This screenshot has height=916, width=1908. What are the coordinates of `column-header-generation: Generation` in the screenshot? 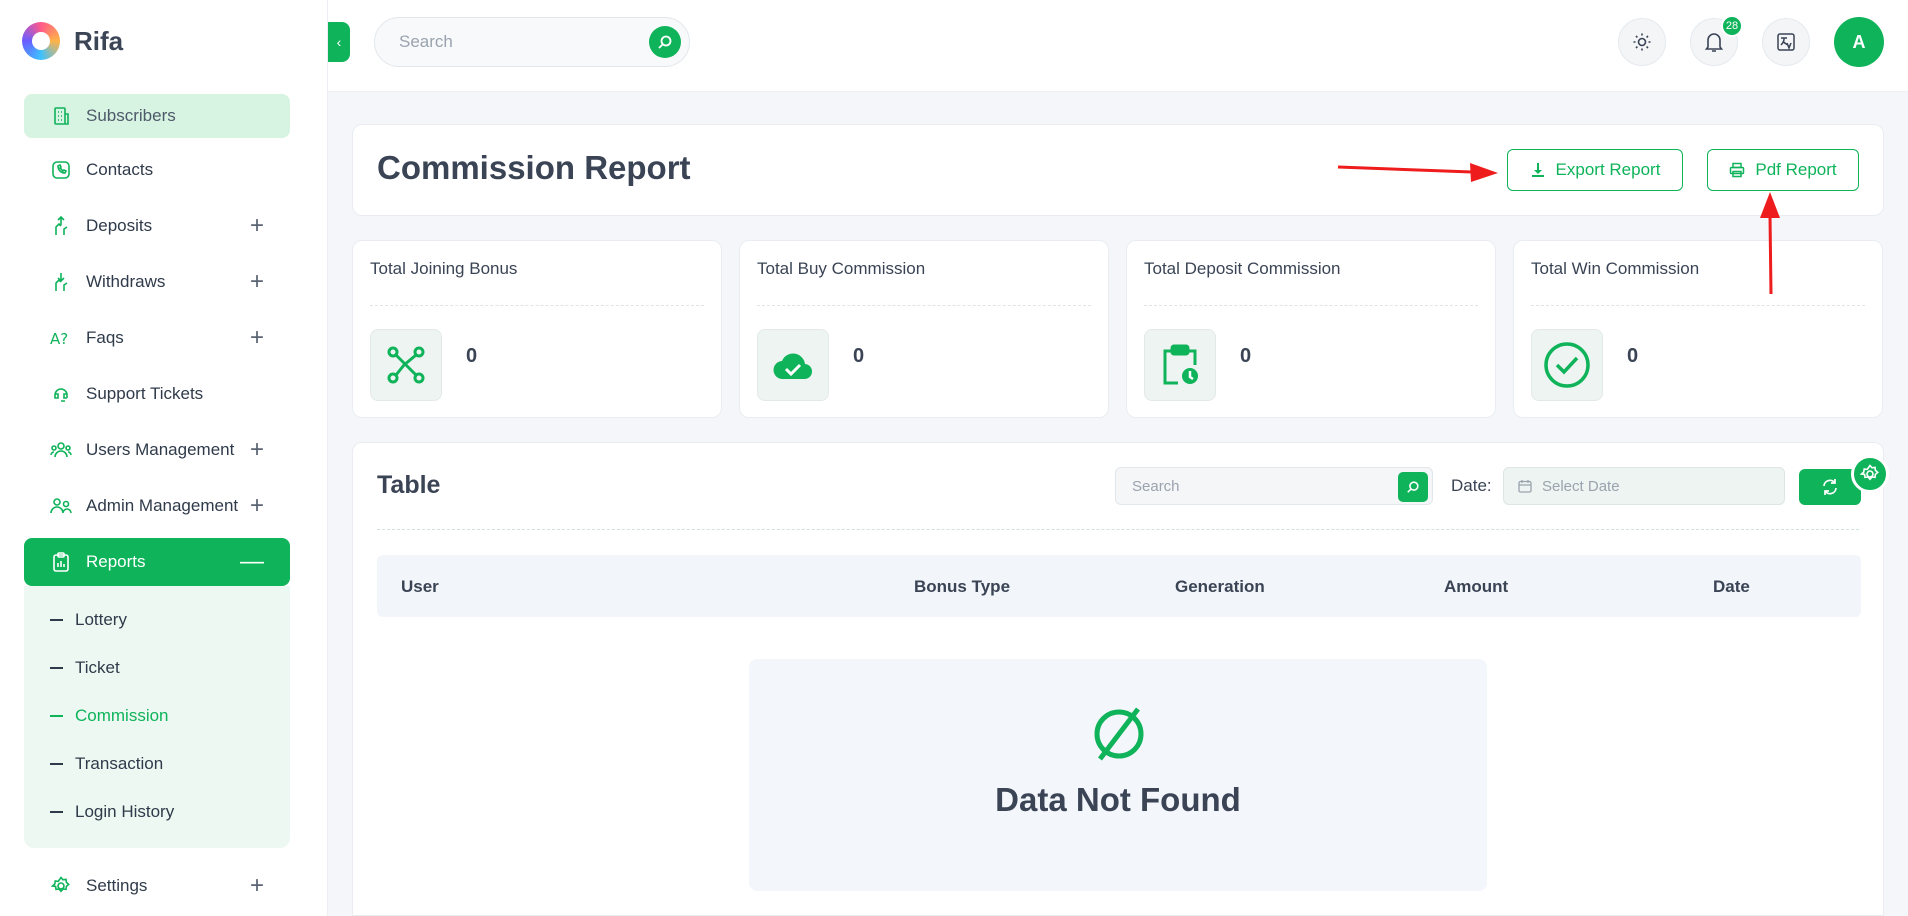 It's located at (1220, 587).